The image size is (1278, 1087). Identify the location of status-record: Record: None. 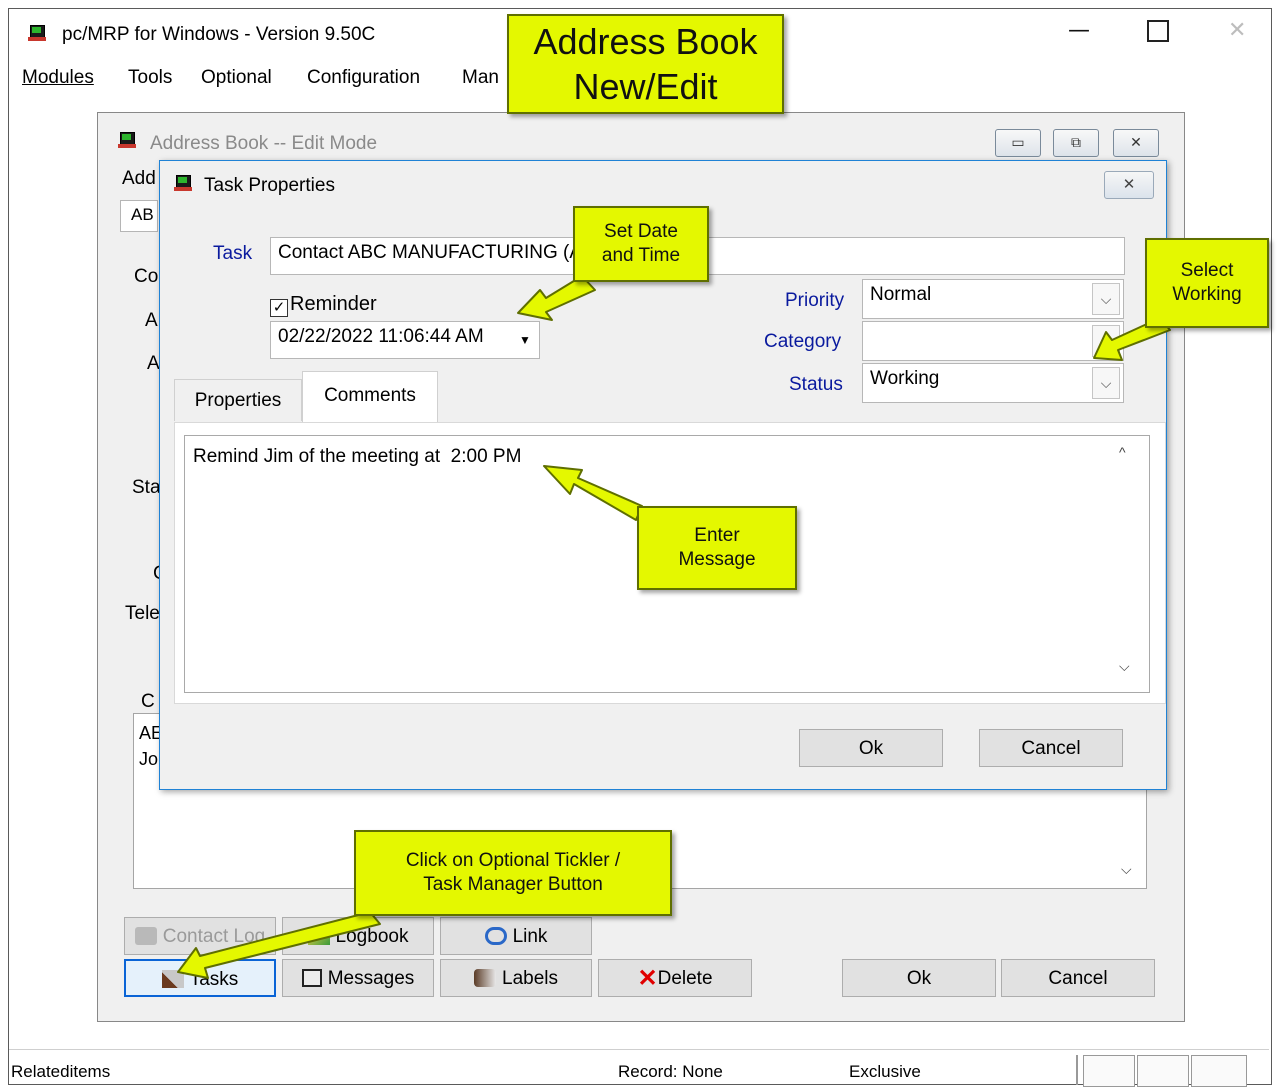
(670, 1071).